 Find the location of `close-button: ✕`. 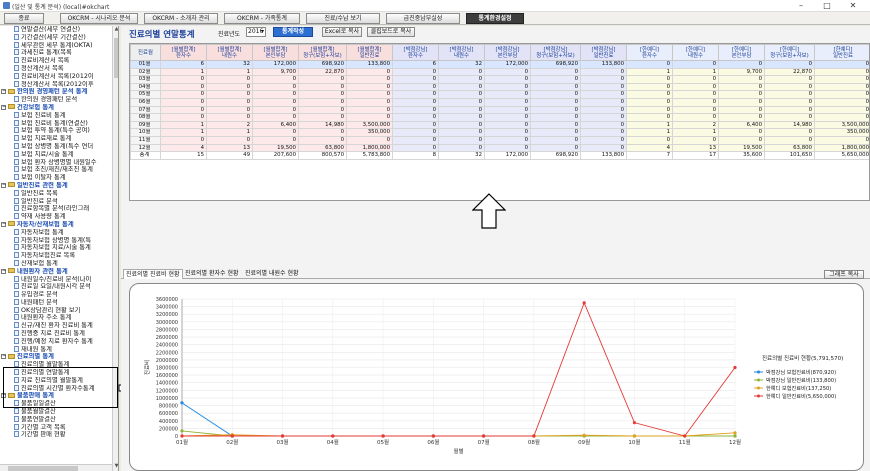

close-button: ✕ is located at coordinates (853, 6).